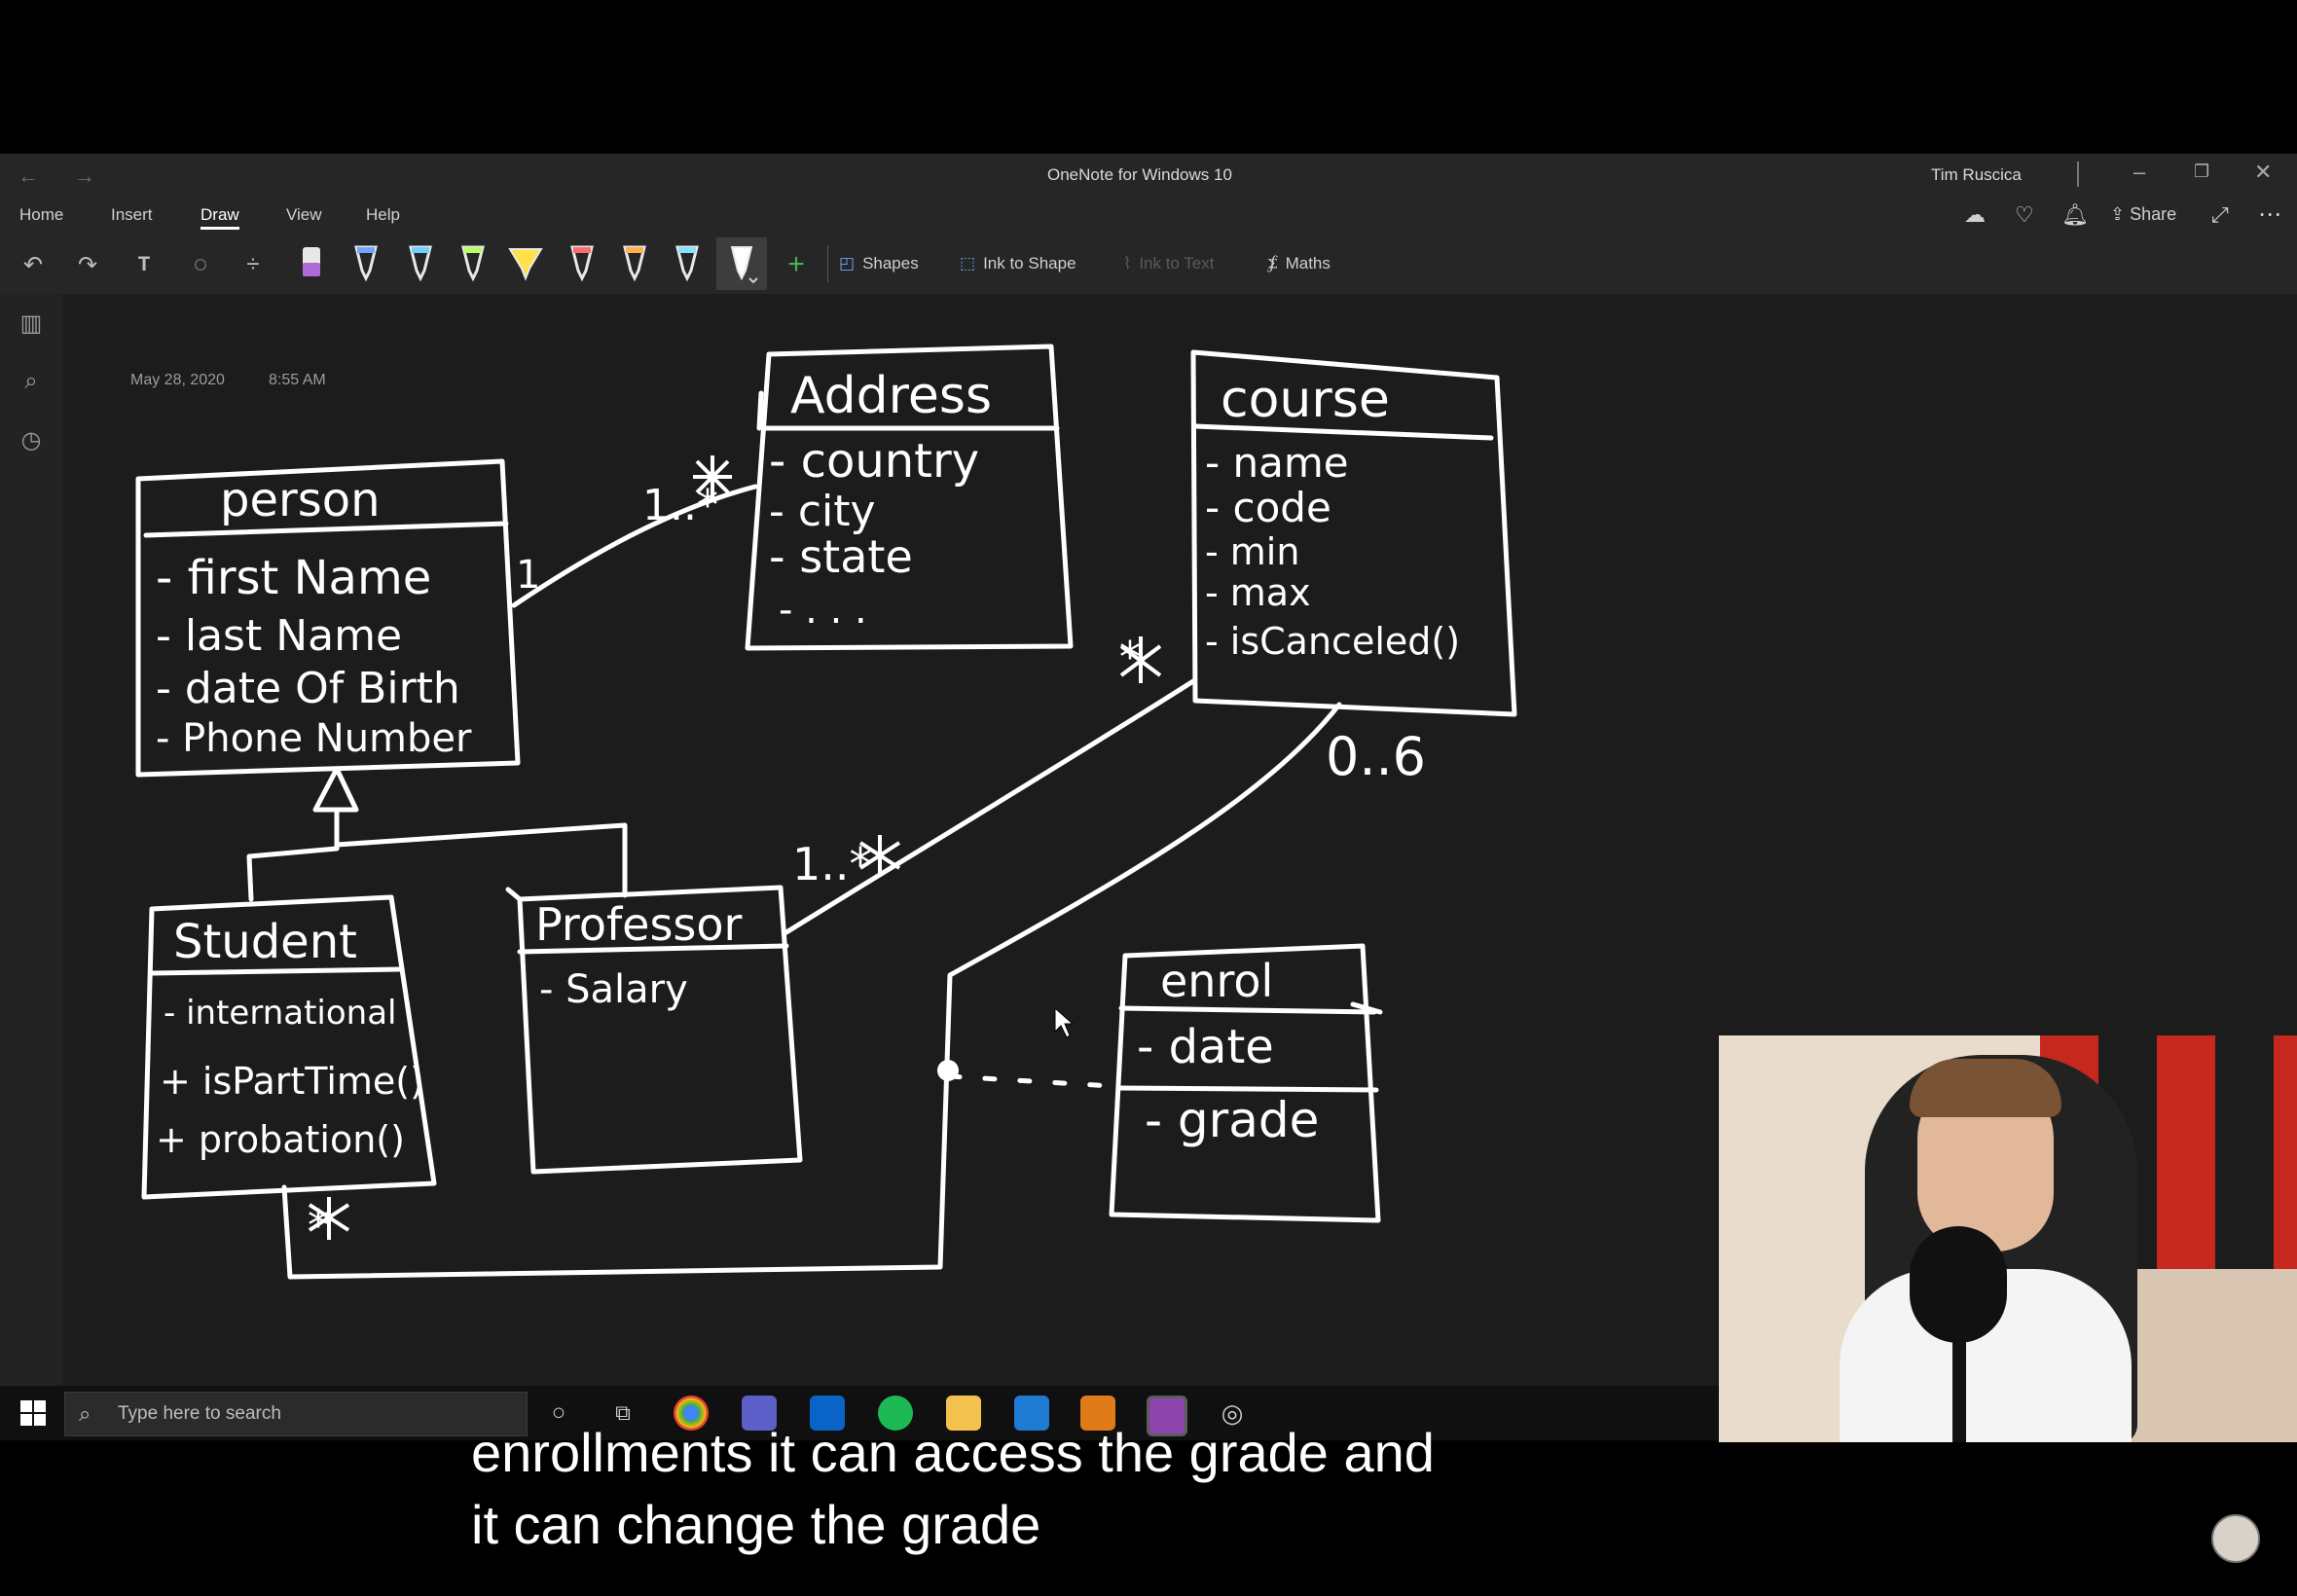  I want to click on person-attr-phone-number: - Phone Number, so click(314, 738).